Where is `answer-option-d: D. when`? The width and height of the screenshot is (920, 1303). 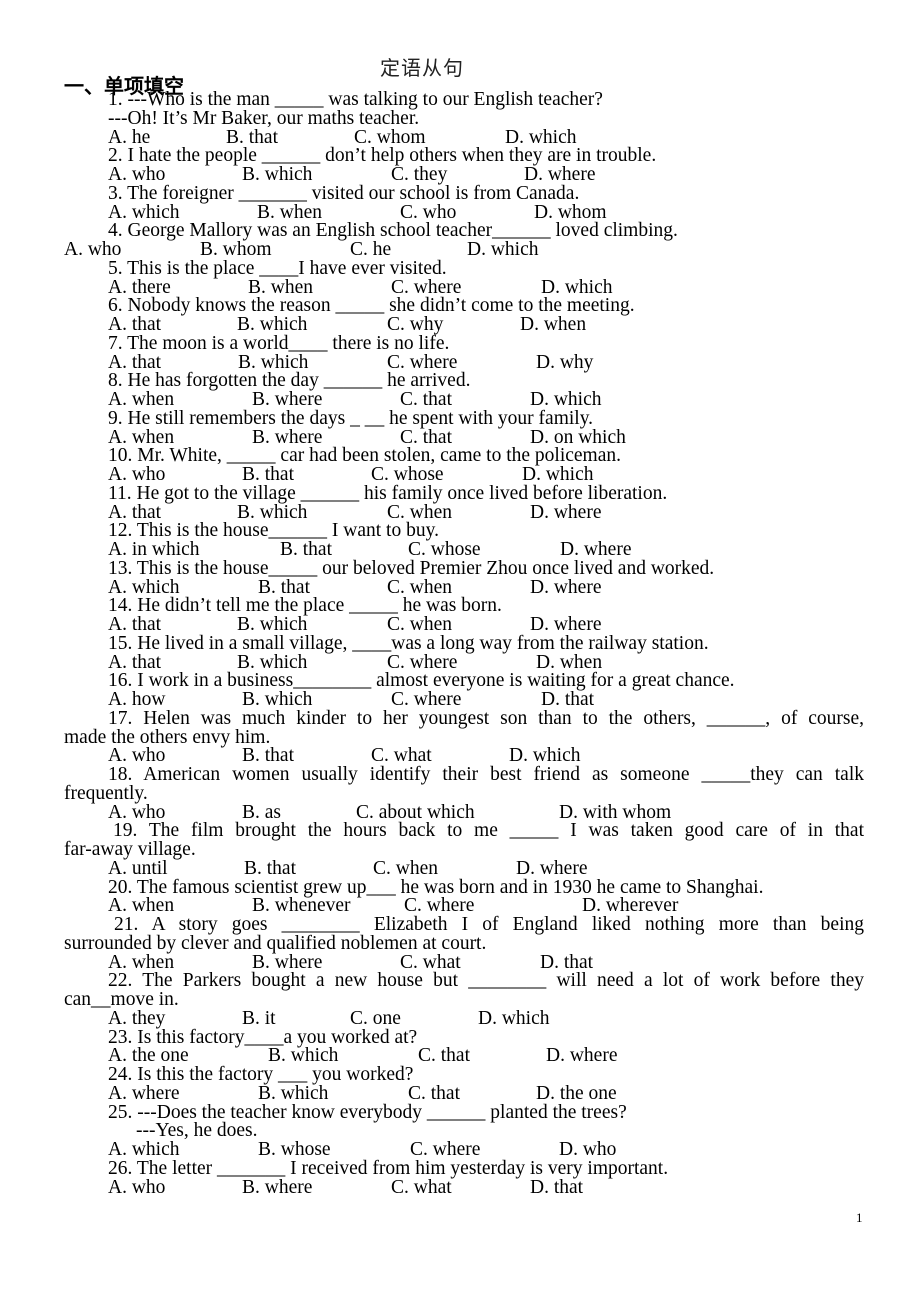
answer-option-d: D. when is located at coordinates (553, 324).